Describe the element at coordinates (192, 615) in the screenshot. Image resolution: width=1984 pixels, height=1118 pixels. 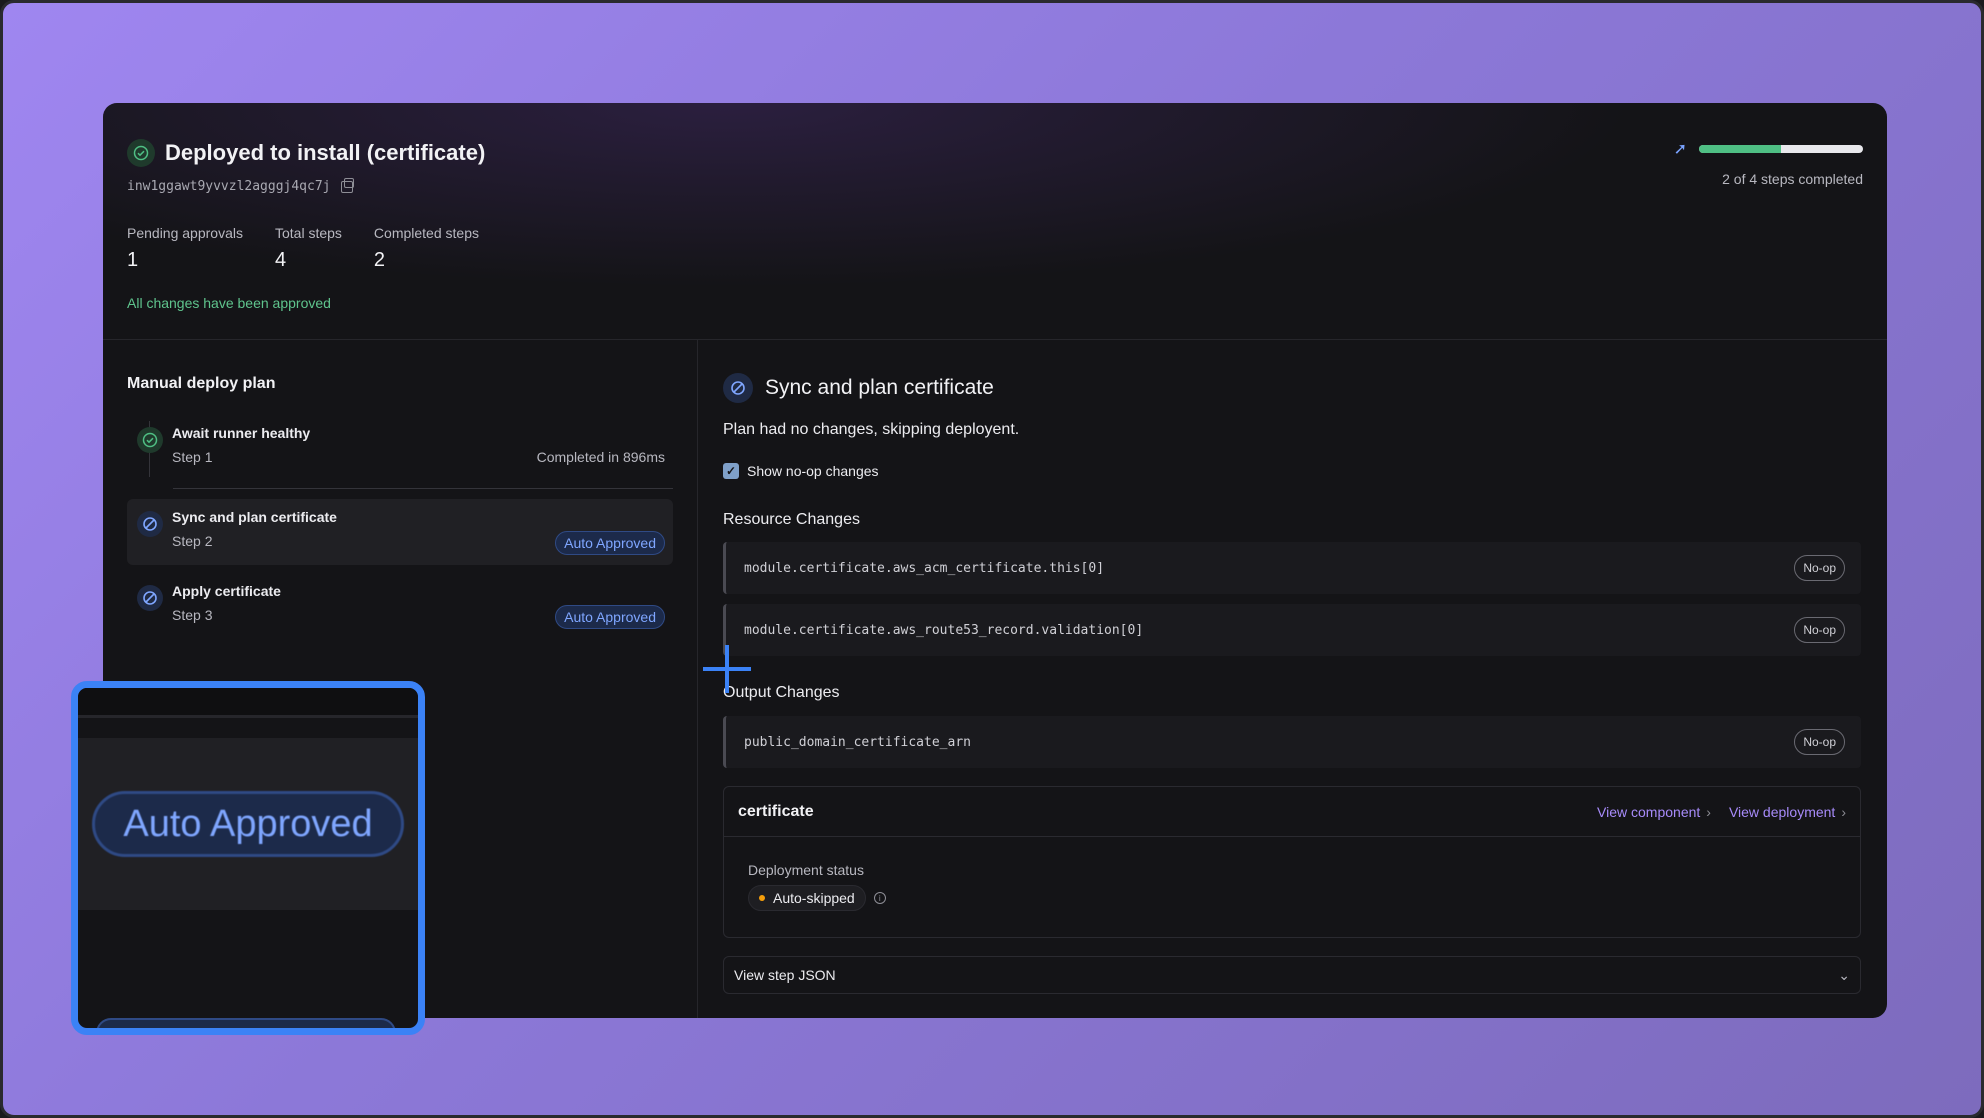
I see `step-number: Step 3` at that location.